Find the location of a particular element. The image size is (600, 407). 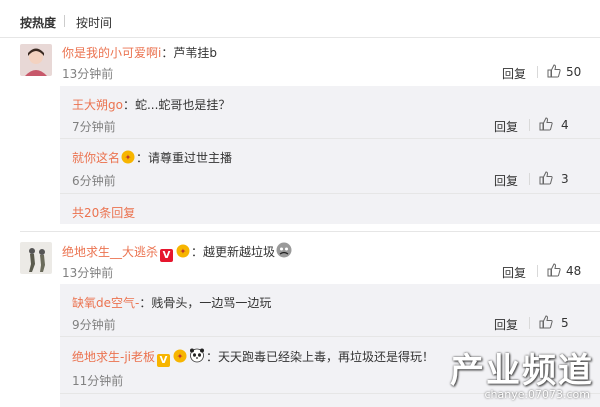

reply-username: 王大朔go is located at coordinates (97, 105).